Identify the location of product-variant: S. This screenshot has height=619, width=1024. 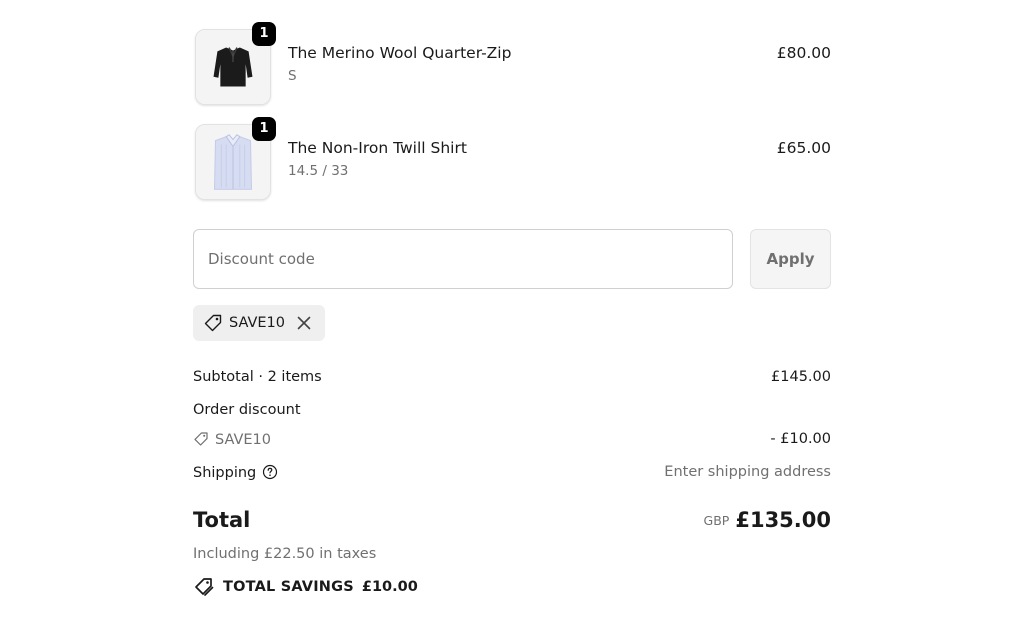
(292, 76).